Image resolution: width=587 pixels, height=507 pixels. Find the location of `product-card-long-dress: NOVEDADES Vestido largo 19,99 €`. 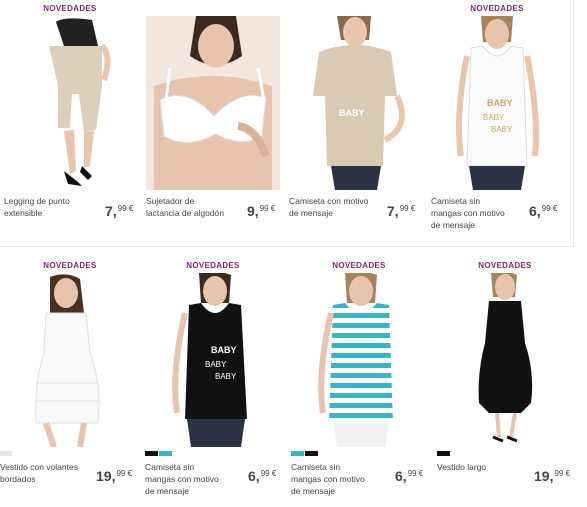

product-card-long-dress: NOVEDADES Vestido largo 19,99 € is located at coordinates (505, 382).